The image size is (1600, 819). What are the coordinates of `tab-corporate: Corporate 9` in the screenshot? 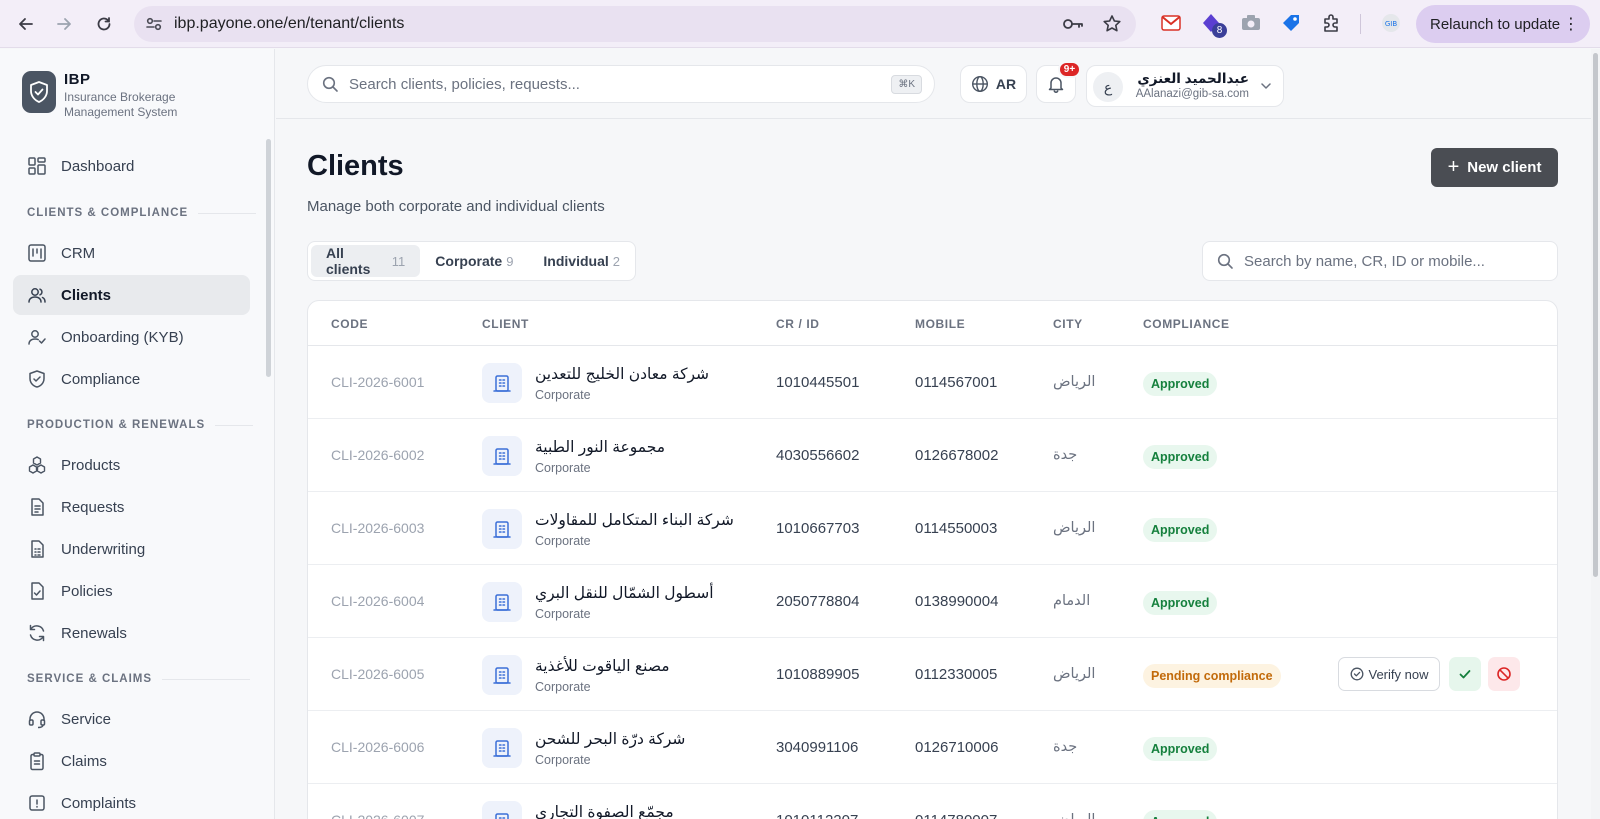 It's located at (474, 261).